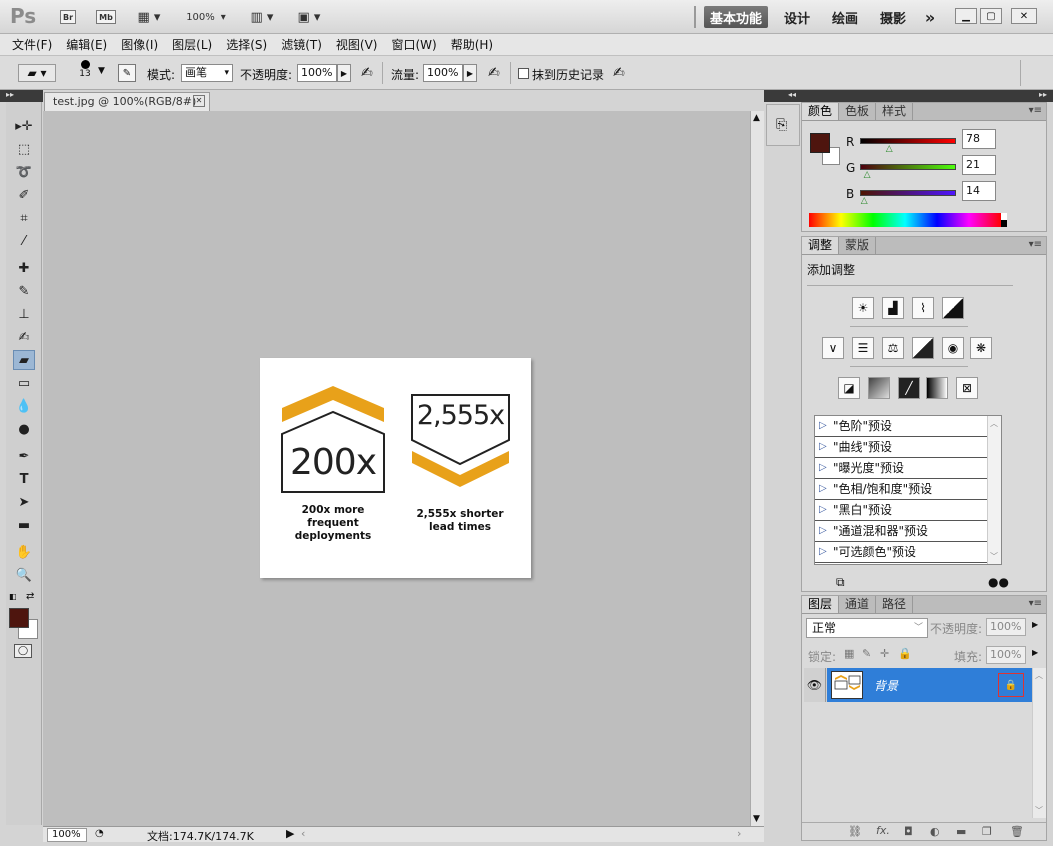  Describe the element at coordinates (821, 604) in the screenshot. I see `tab-layers: 图层` at that location.